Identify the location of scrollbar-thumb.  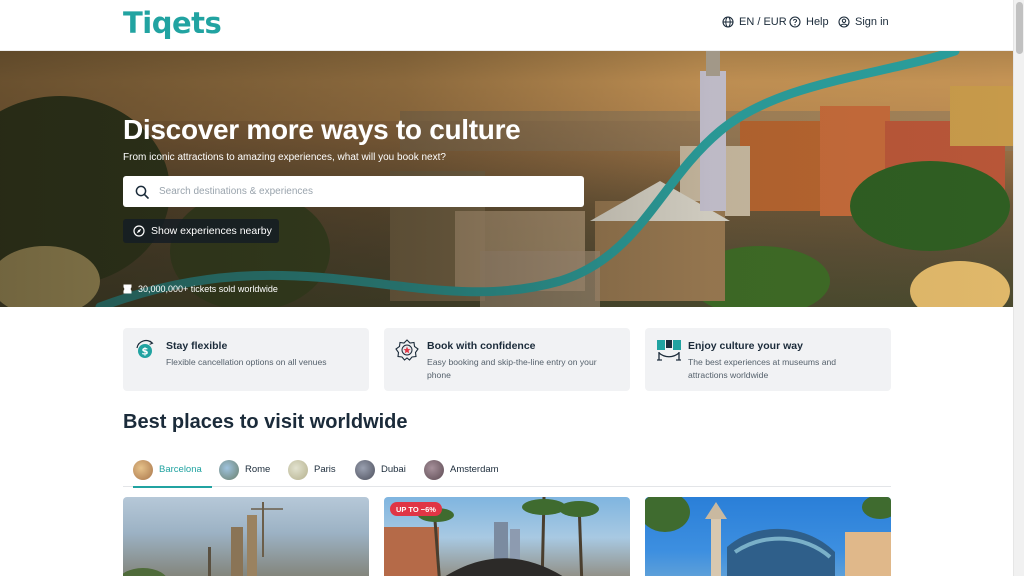
(1019, 28).